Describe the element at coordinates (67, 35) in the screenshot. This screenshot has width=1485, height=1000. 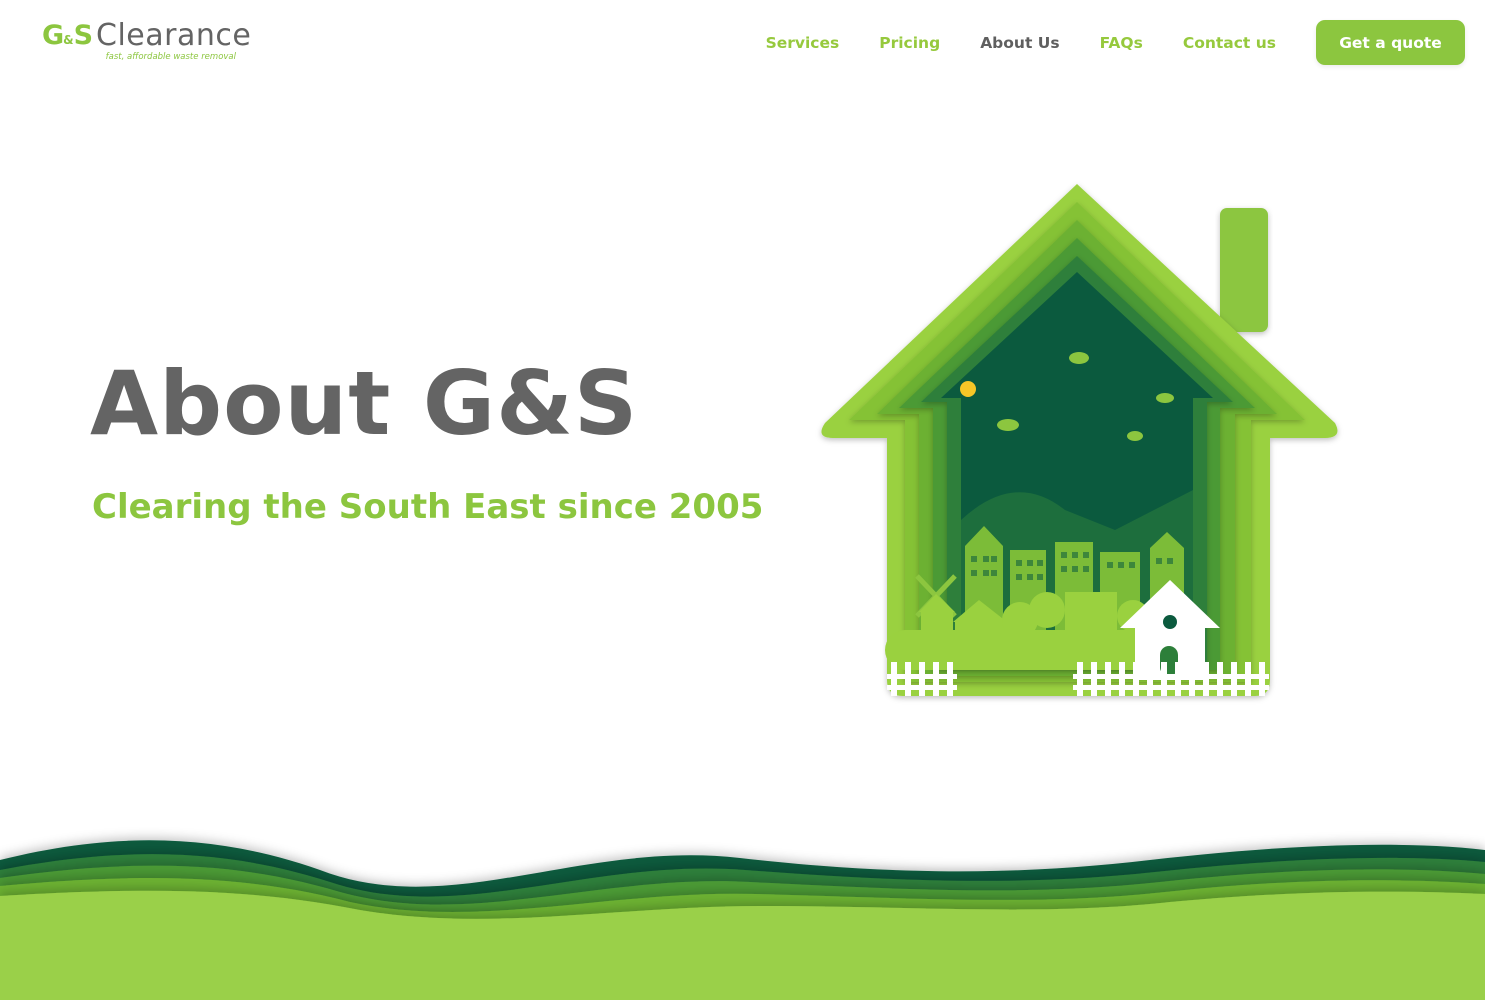
I see `logo-gs-mark: G&S` at that location.